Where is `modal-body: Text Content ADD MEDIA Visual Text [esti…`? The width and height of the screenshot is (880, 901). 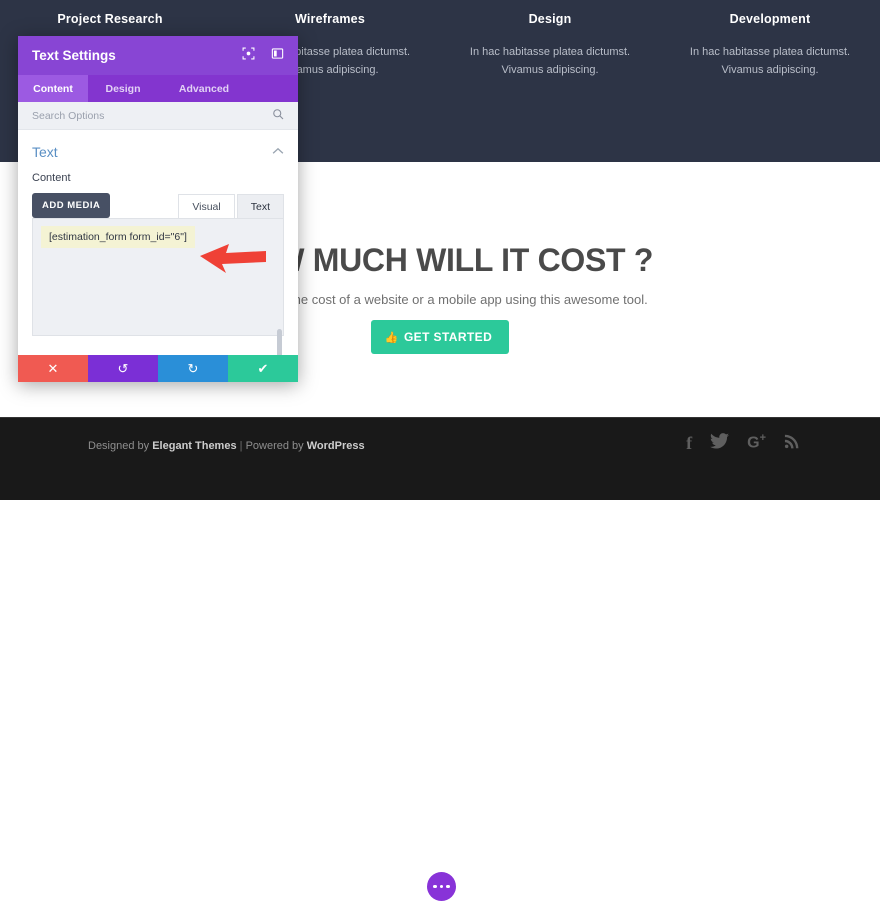
modal-body: Text Content ADD MEDIA Visual Text [esti… is located at coordinates (158, 242).